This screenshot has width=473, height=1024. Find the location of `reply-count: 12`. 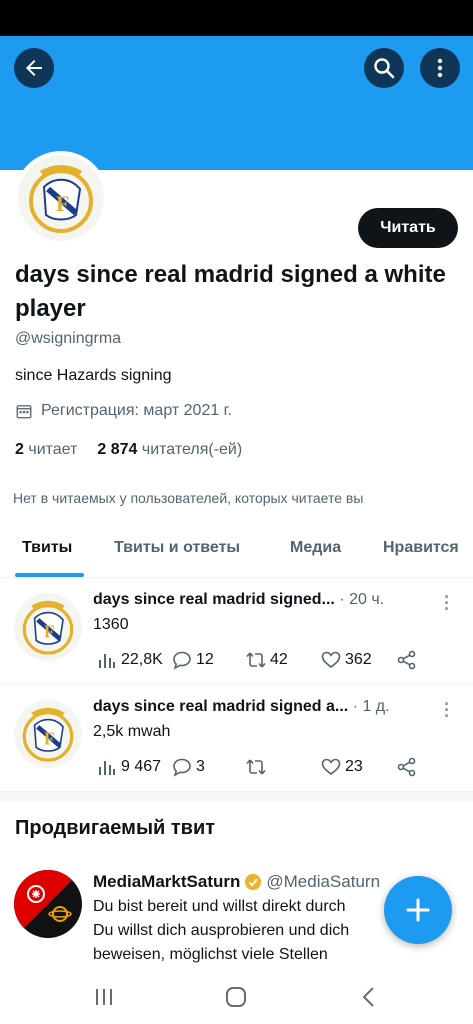

reply-count: 12 is located at coordinates (205, 659).